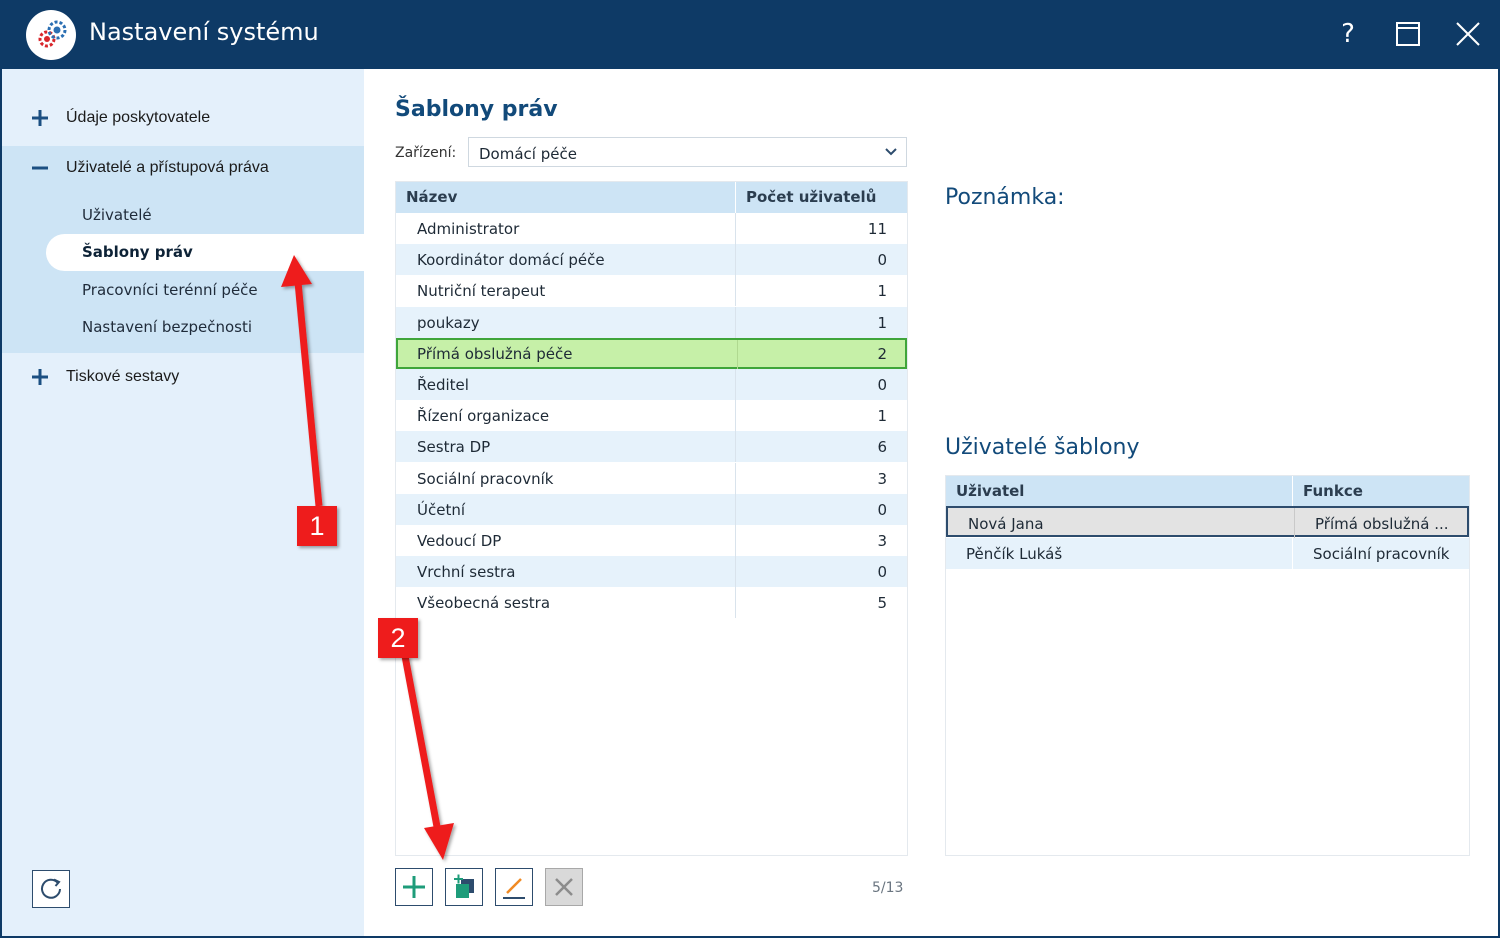 The height and width of the screenshot is (938, 1500). What do you see at coordinates (459, 541) in the screenshot?
I see `template-name-cell: Vedoucí DP` at bounding box center [459, 541].